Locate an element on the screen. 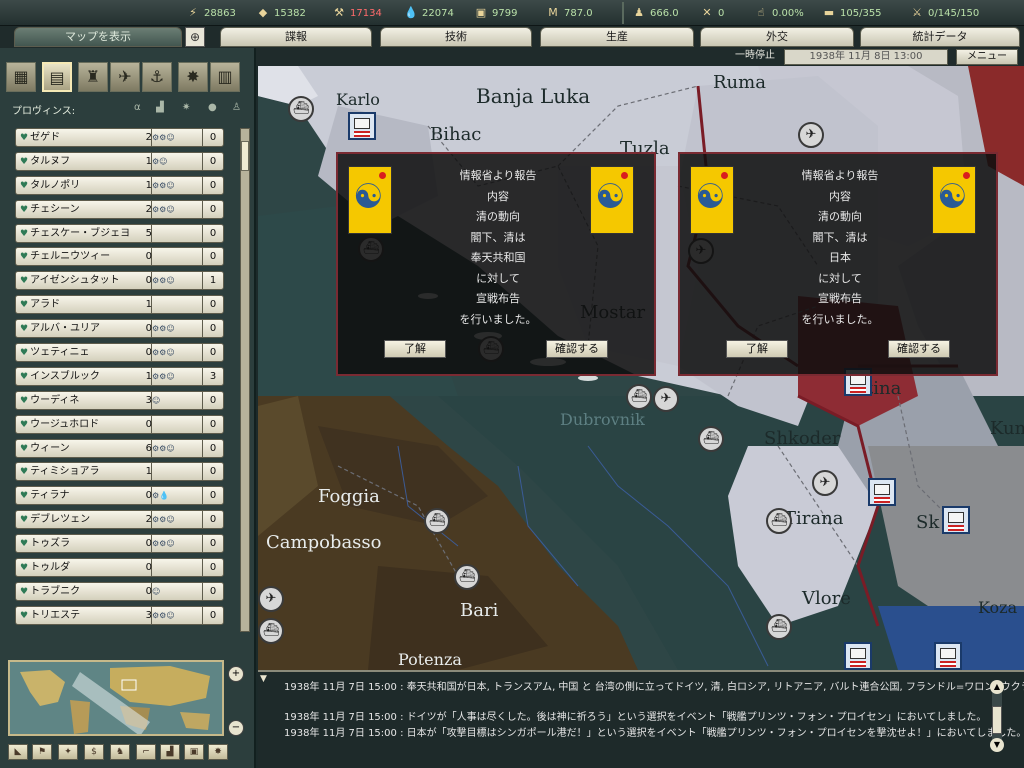  province-manpower: 0 is located at coordinates (213, 591).